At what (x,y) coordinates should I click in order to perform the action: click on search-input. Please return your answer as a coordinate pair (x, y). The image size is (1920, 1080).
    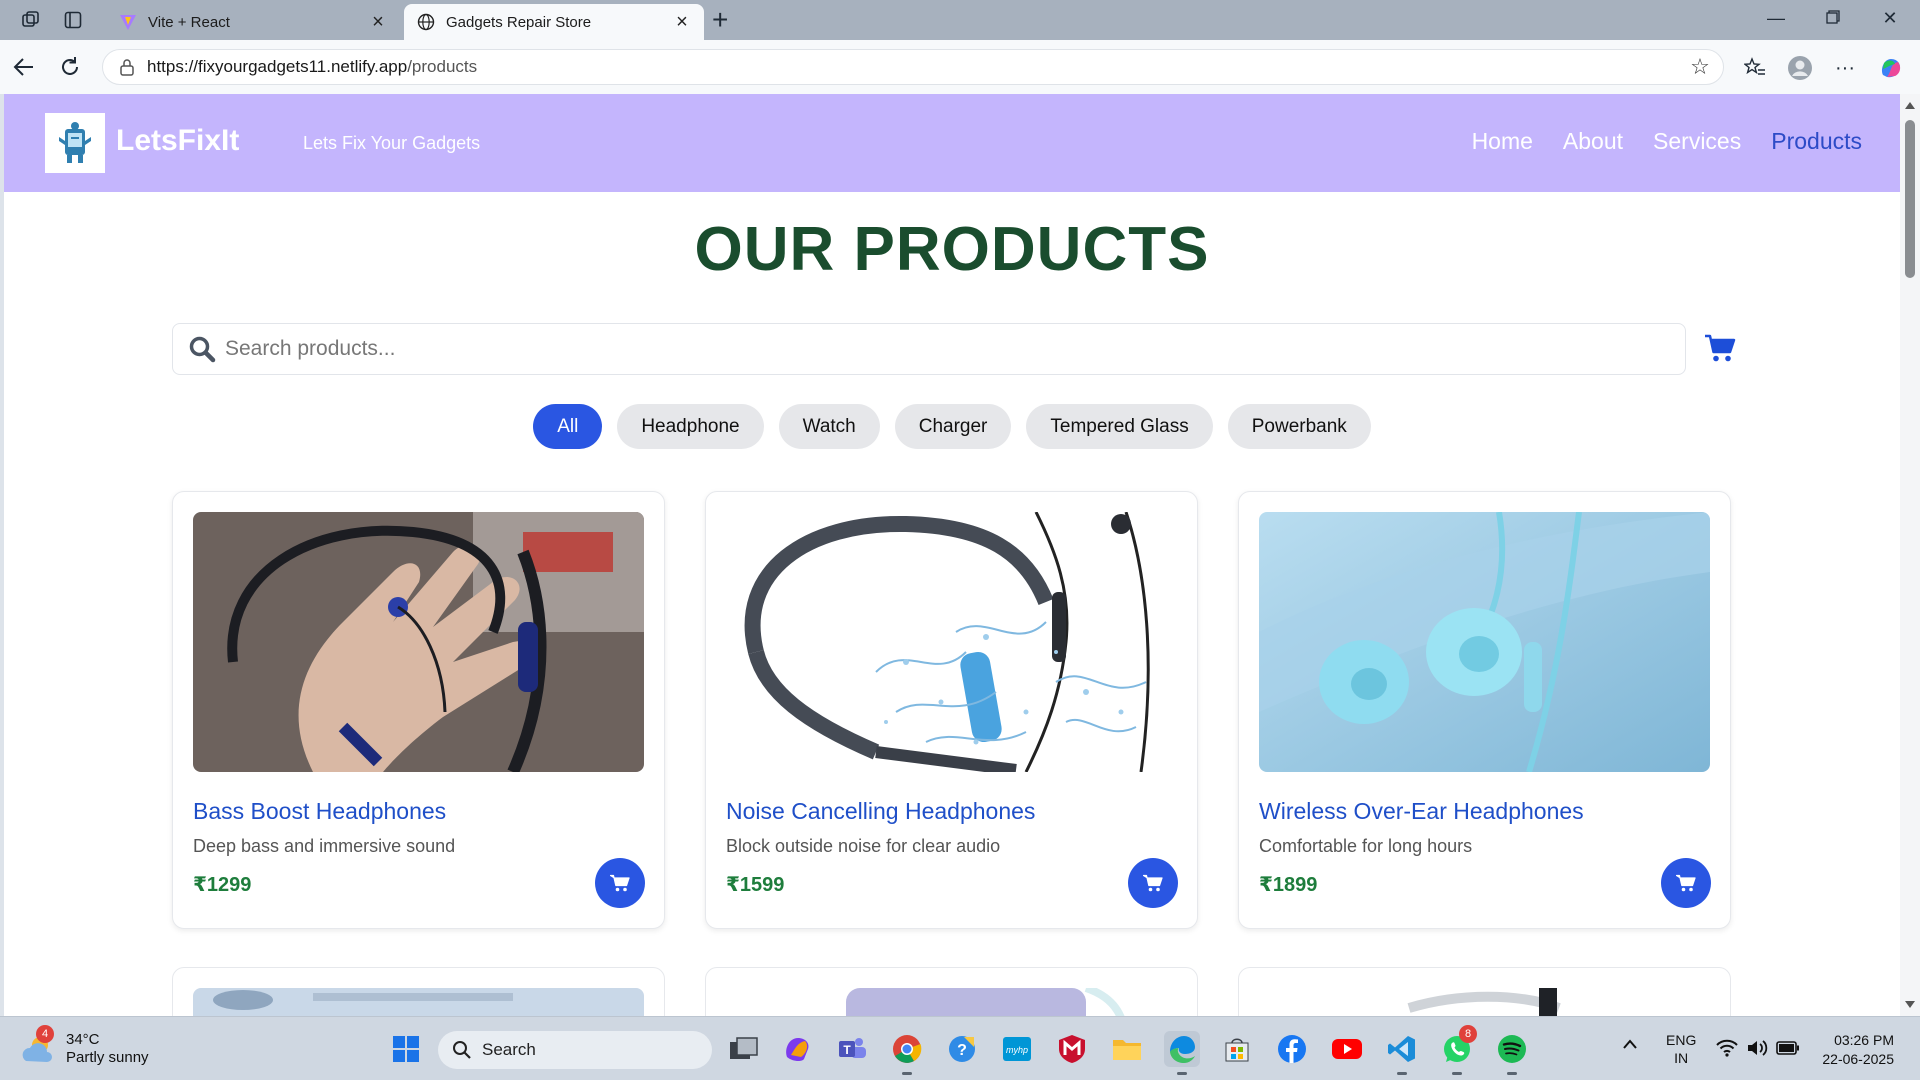
    Looking at the image, I should click on (955, 349).